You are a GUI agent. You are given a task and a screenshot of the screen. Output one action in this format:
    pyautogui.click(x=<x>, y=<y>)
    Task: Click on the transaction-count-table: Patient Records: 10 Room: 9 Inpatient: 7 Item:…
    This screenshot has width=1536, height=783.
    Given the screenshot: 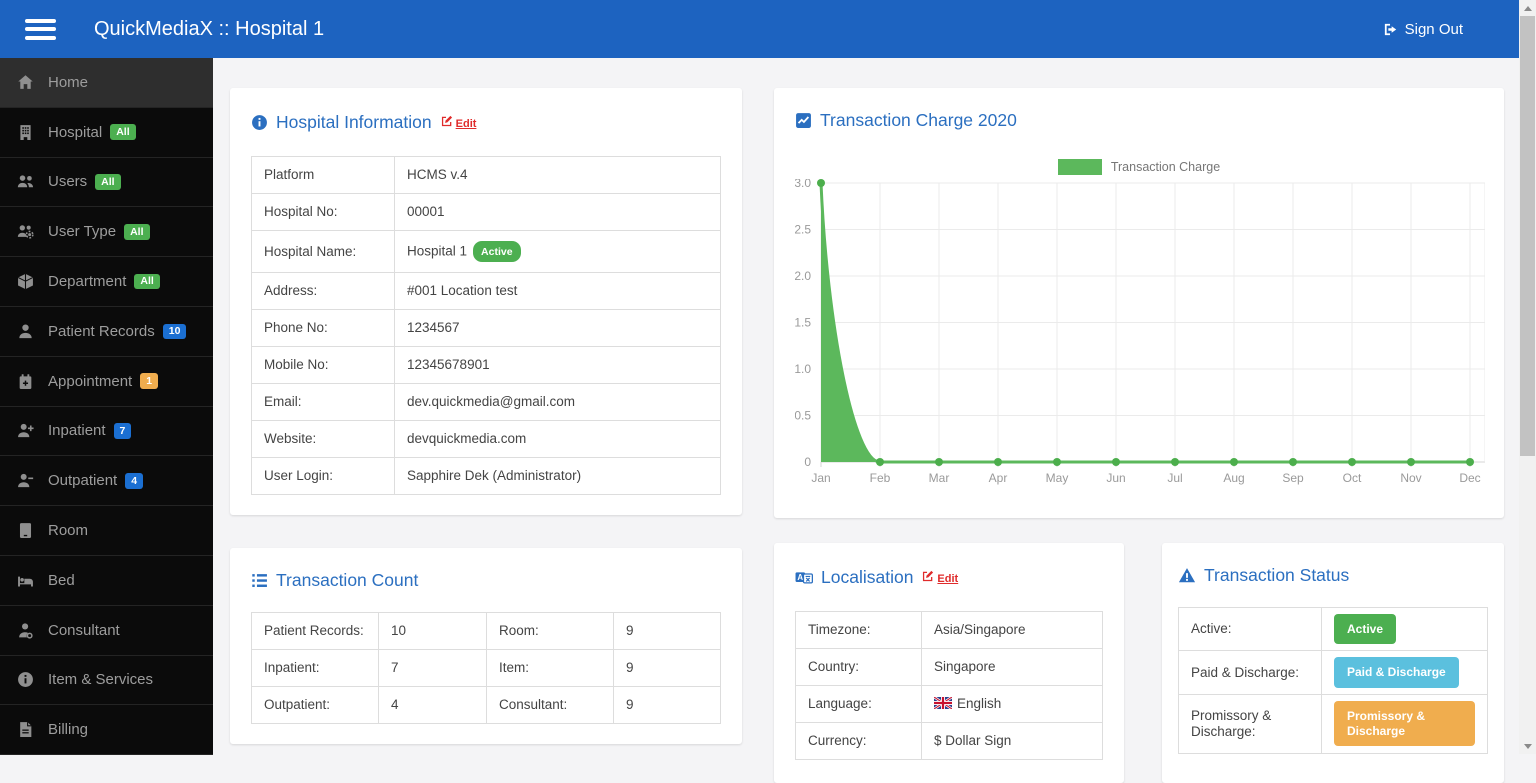 What is the action you would take?
    pyautogui.click(x=486, y=668)
    